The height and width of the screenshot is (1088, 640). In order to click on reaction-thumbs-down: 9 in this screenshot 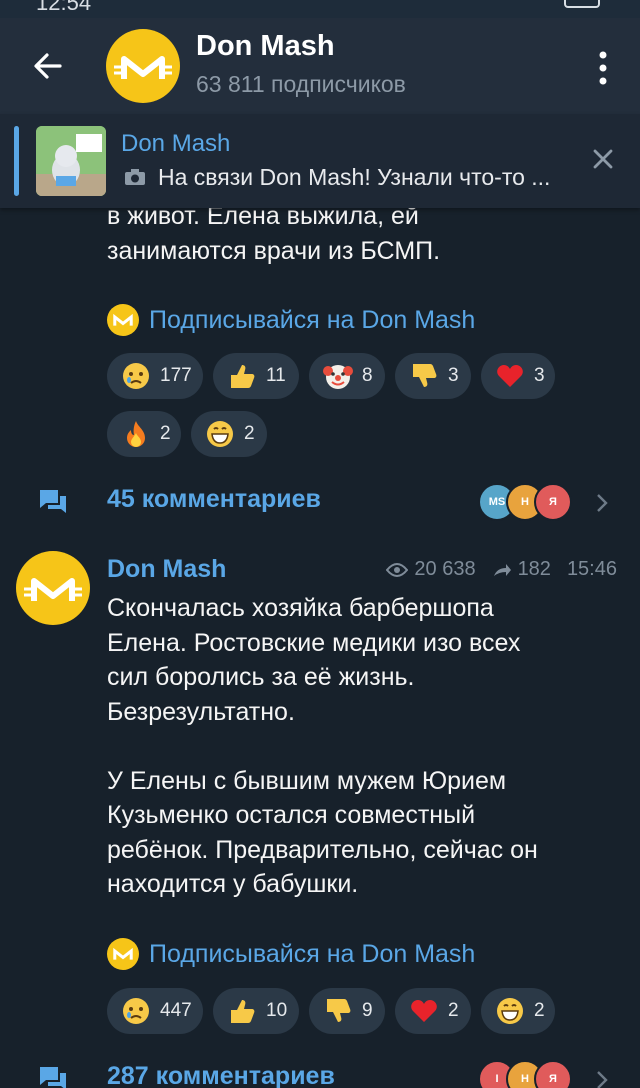, I will do `click(347, 1011)`.